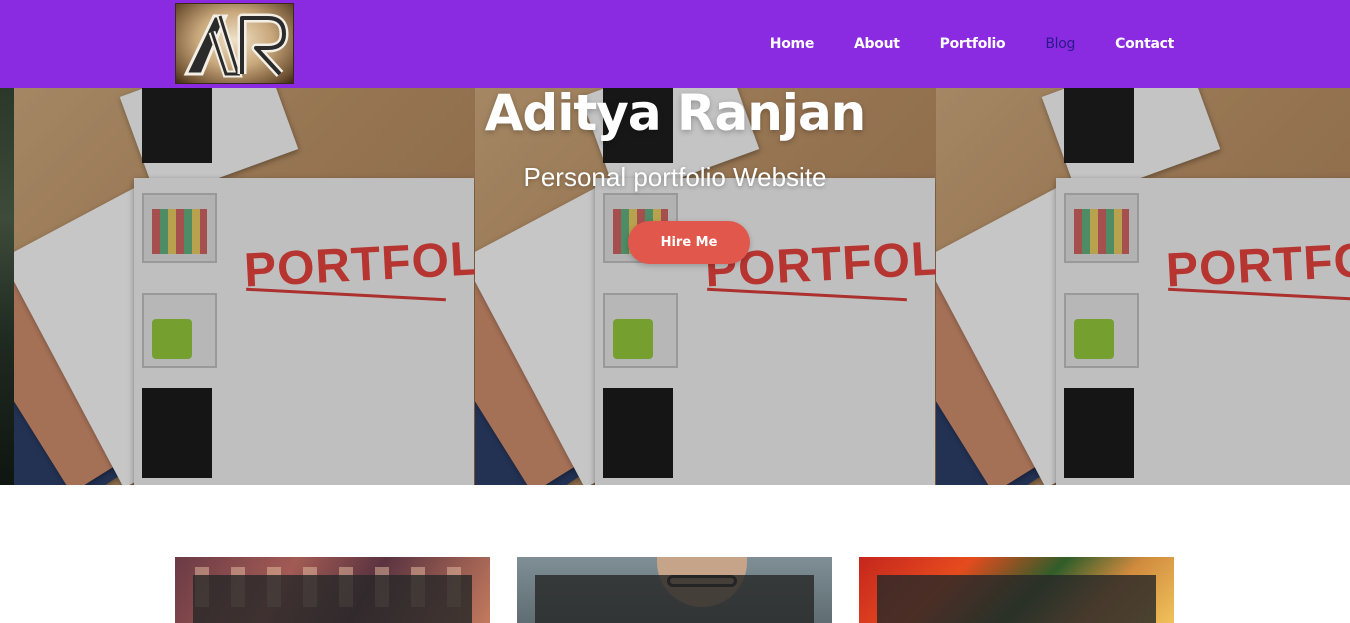  What do you see at coordinates (1060, 44) in the screenshot?
I see `nav-link-blog: Blog` at bounding box center [1060, 44].